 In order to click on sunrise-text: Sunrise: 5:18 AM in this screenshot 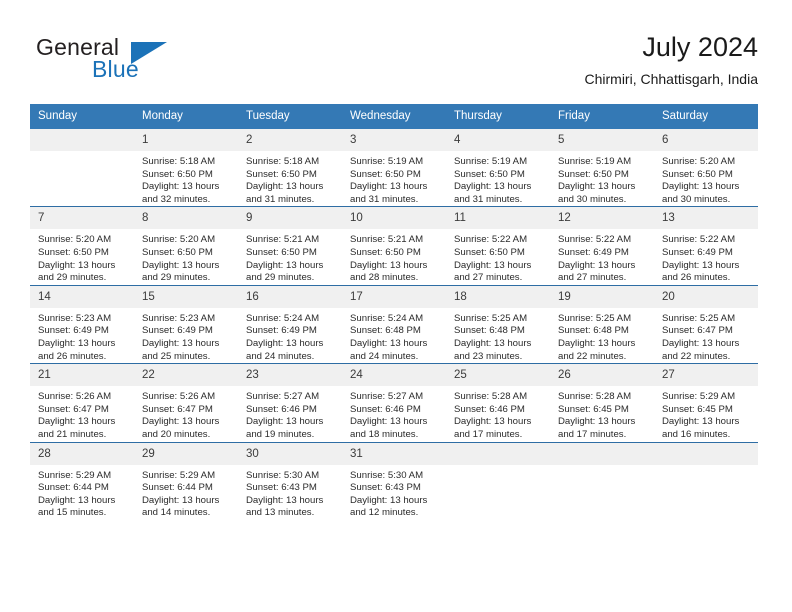, I will do `click(179, 161)`.